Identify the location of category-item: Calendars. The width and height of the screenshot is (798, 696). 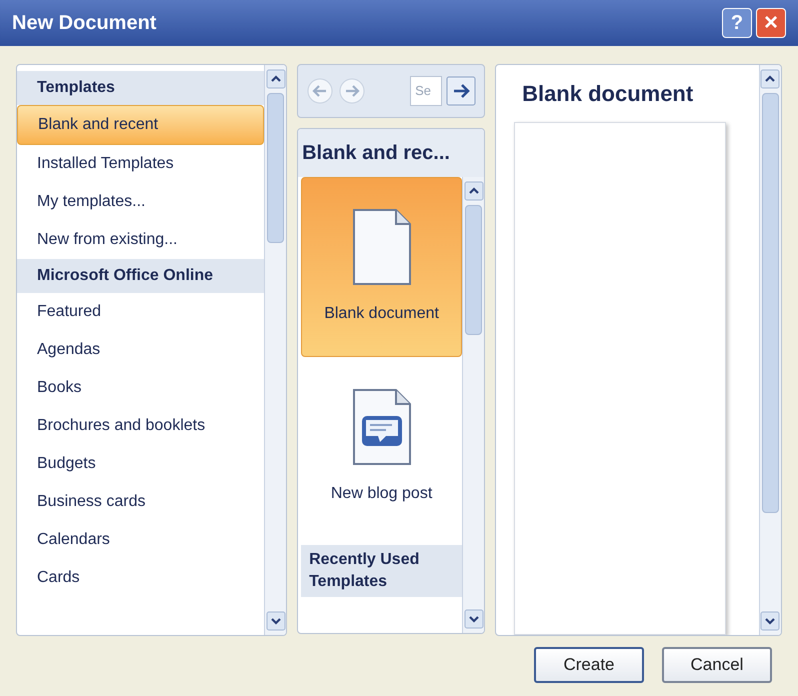
(140, 540).